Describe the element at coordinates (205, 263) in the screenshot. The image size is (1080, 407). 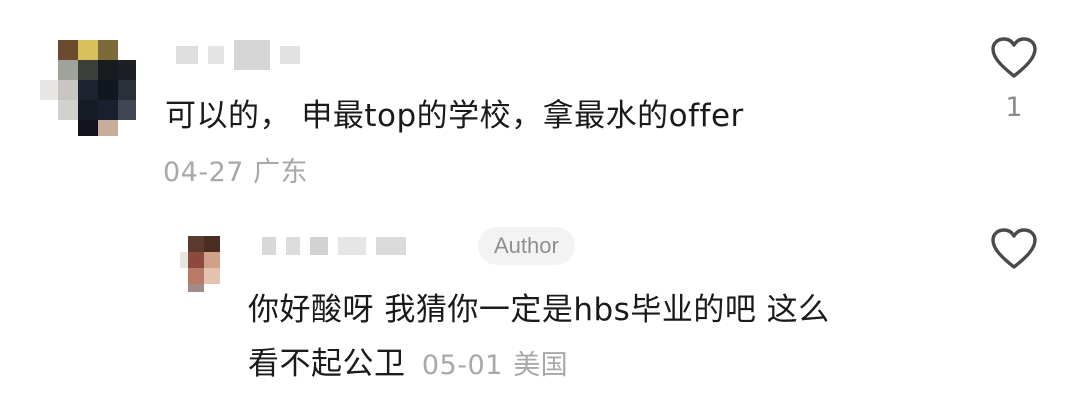
I see `reply-avatar` at that location.